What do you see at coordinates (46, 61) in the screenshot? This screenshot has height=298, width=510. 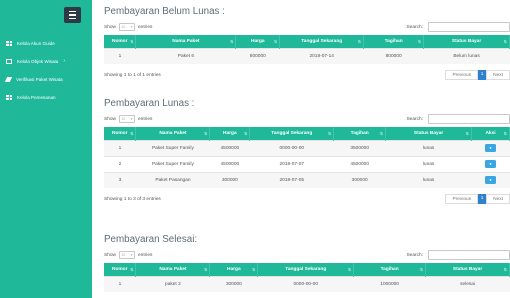 I see `sidebar-item-kelola-objek-wisata: Kelola Objek Wisata ›` at bounding box center [46, 61].